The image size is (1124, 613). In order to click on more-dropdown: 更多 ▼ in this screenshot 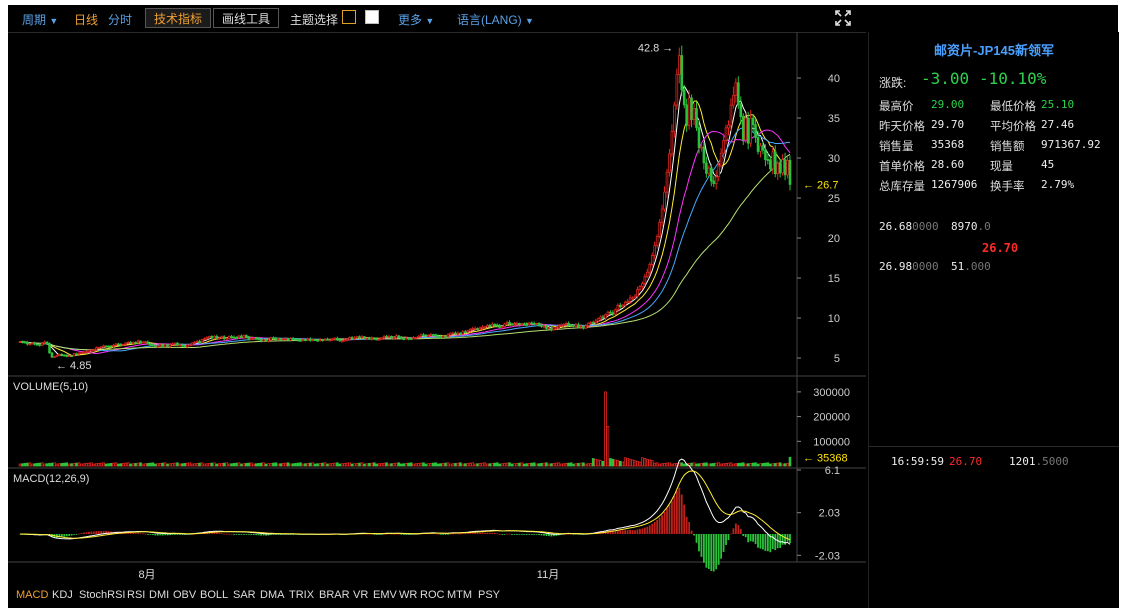, I will do `click(416, 19)`.